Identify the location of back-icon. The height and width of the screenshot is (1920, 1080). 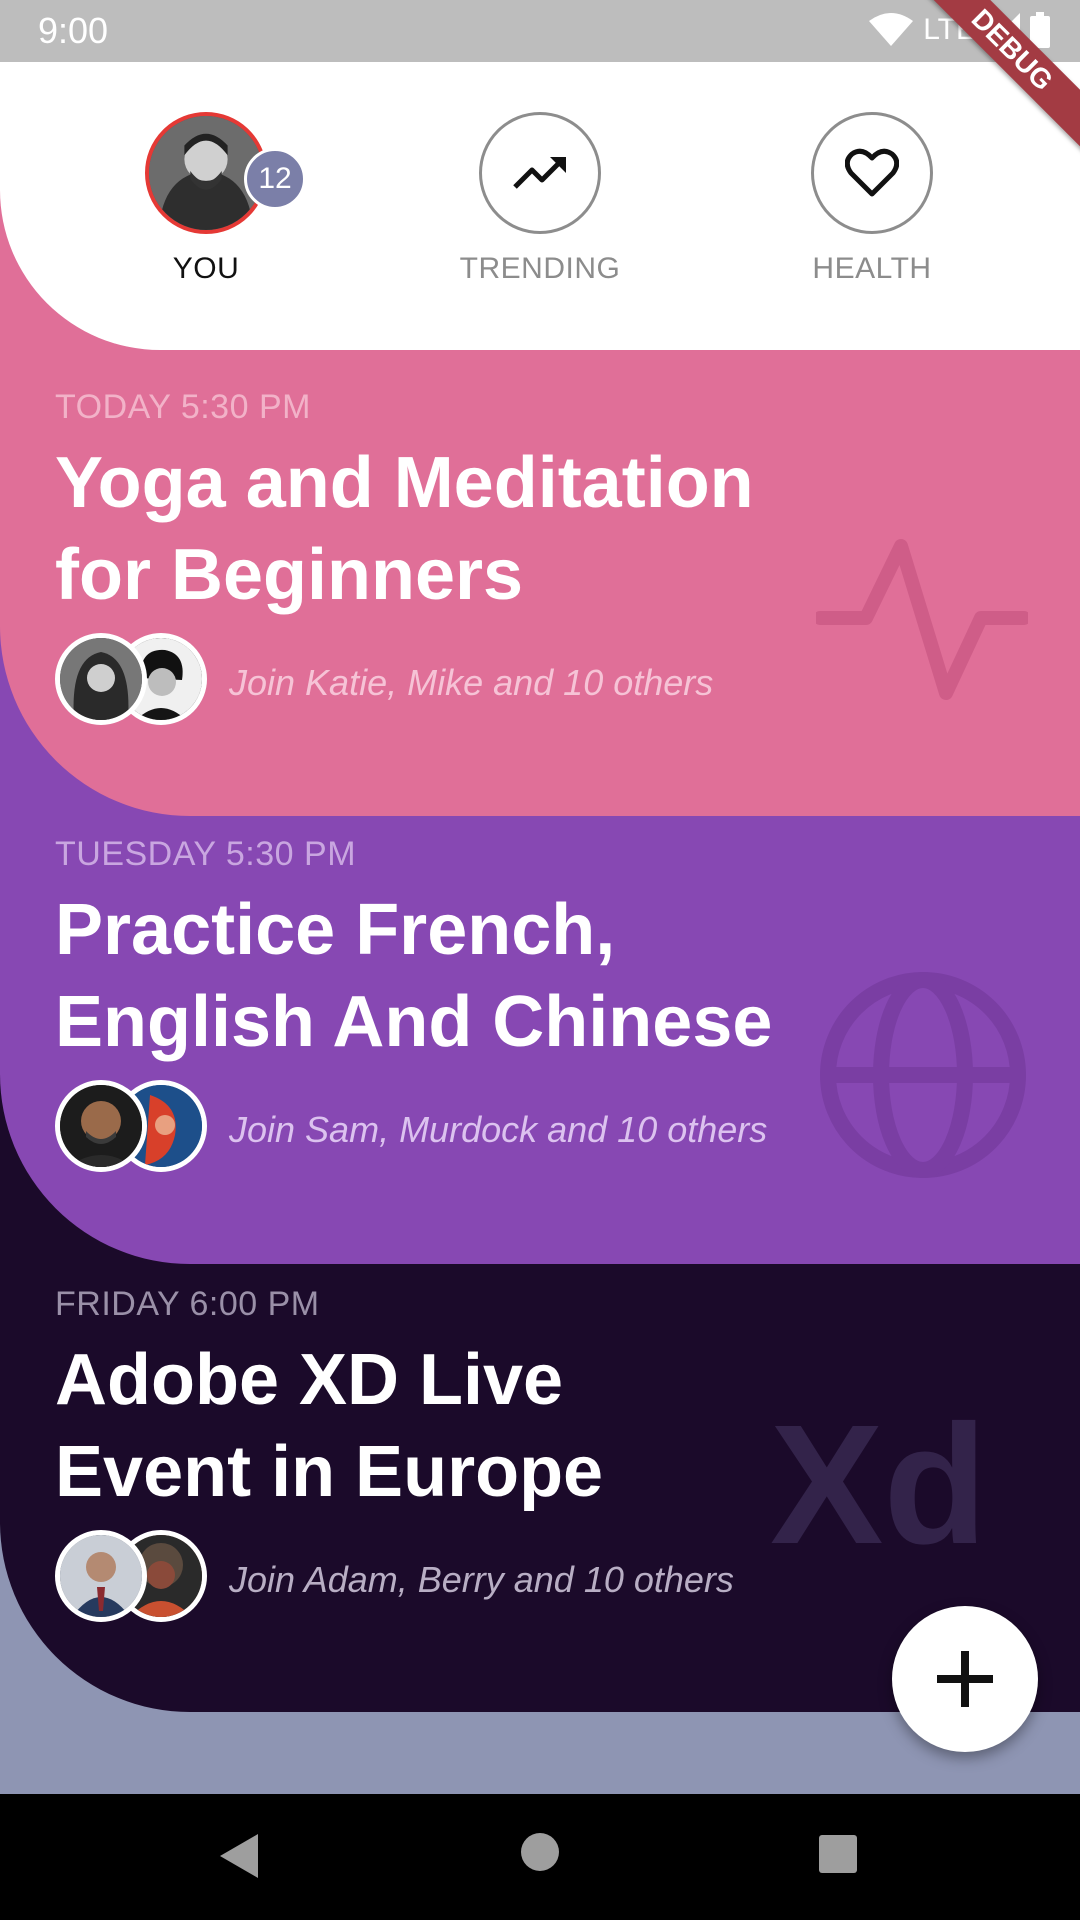
(239, 1856).